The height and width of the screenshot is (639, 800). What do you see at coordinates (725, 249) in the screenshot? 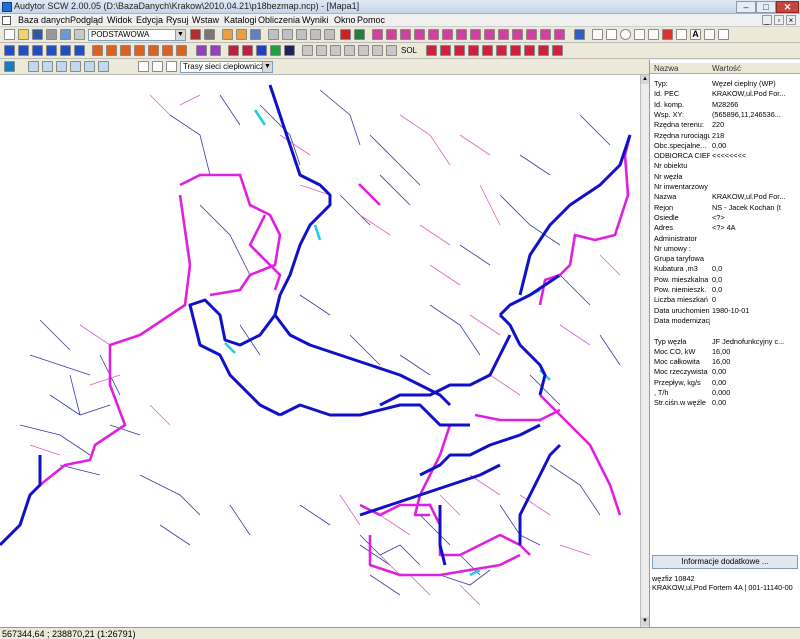
I see `property-row: Nr umowy :` at bounding box center [725, 249].